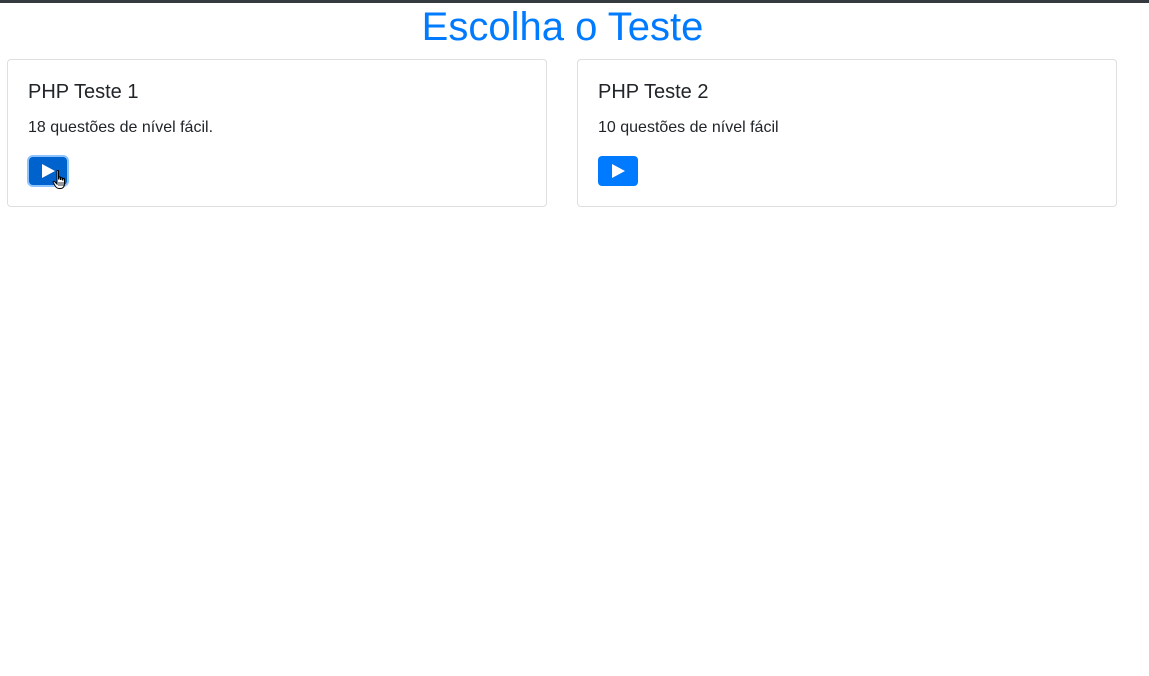  Describe the element at coordinates (653, 92) in the screenshot. I see `test-card-title: PHP Teste 2` at that location.